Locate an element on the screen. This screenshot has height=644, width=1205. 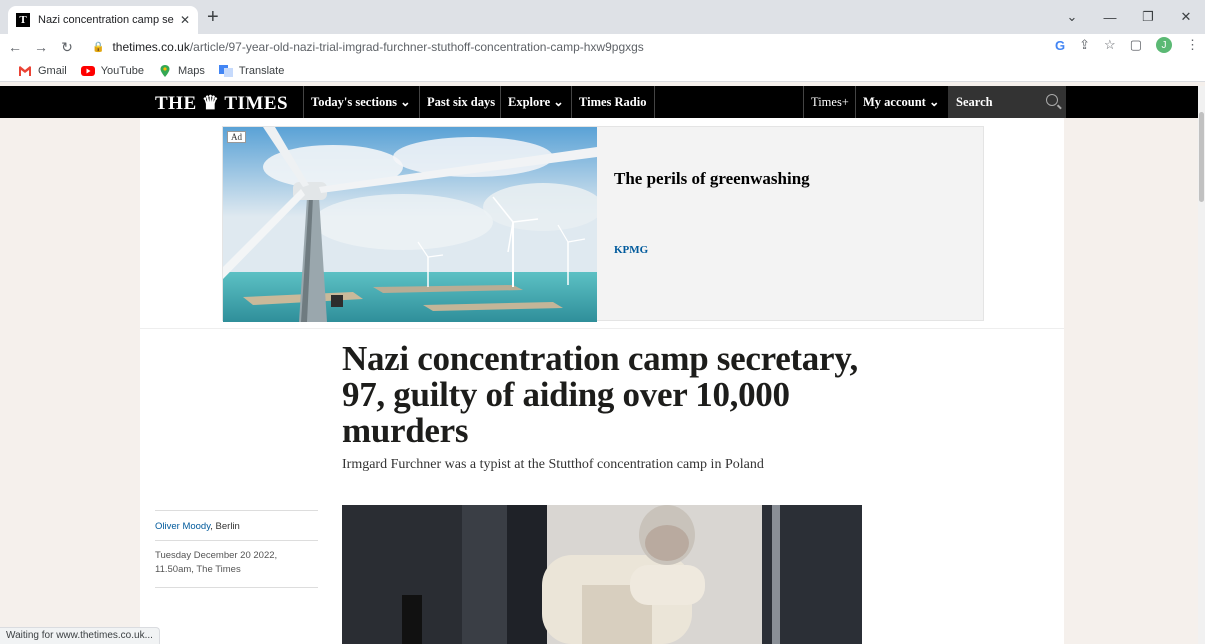
court-photo is located at coordinates (602, 574).